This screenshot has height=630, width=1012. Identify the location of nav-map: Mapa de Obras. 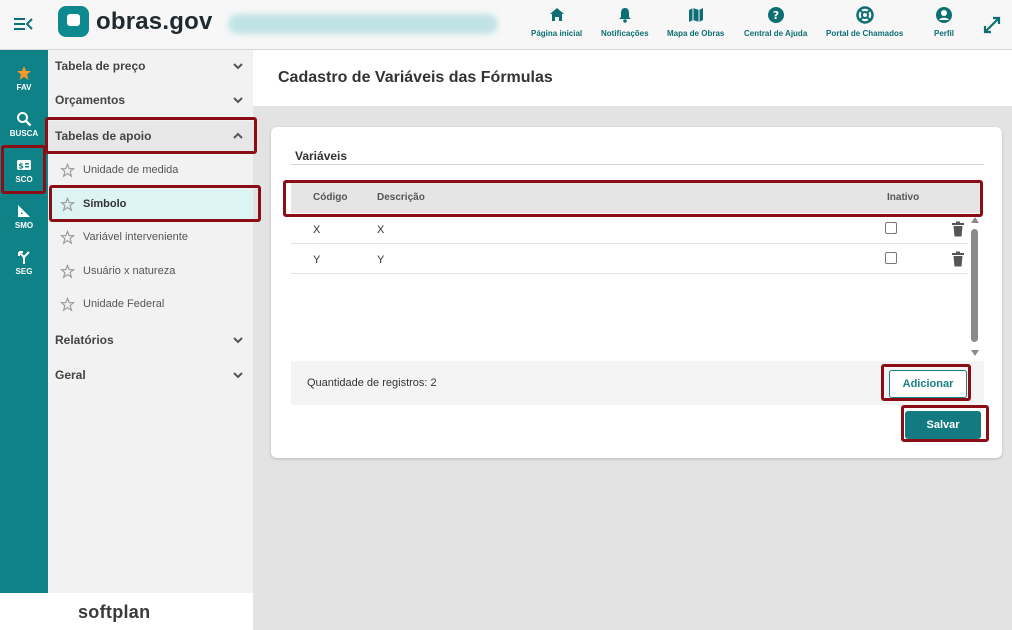
(695, 22).